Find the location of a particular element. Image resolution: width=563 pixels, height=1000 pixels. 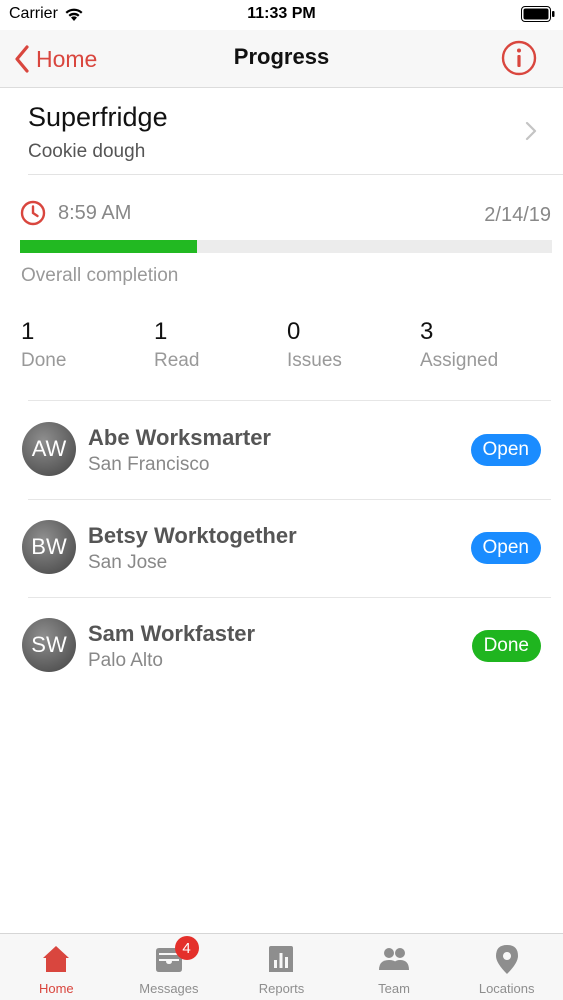

divider is located at coordinates (295, 174).